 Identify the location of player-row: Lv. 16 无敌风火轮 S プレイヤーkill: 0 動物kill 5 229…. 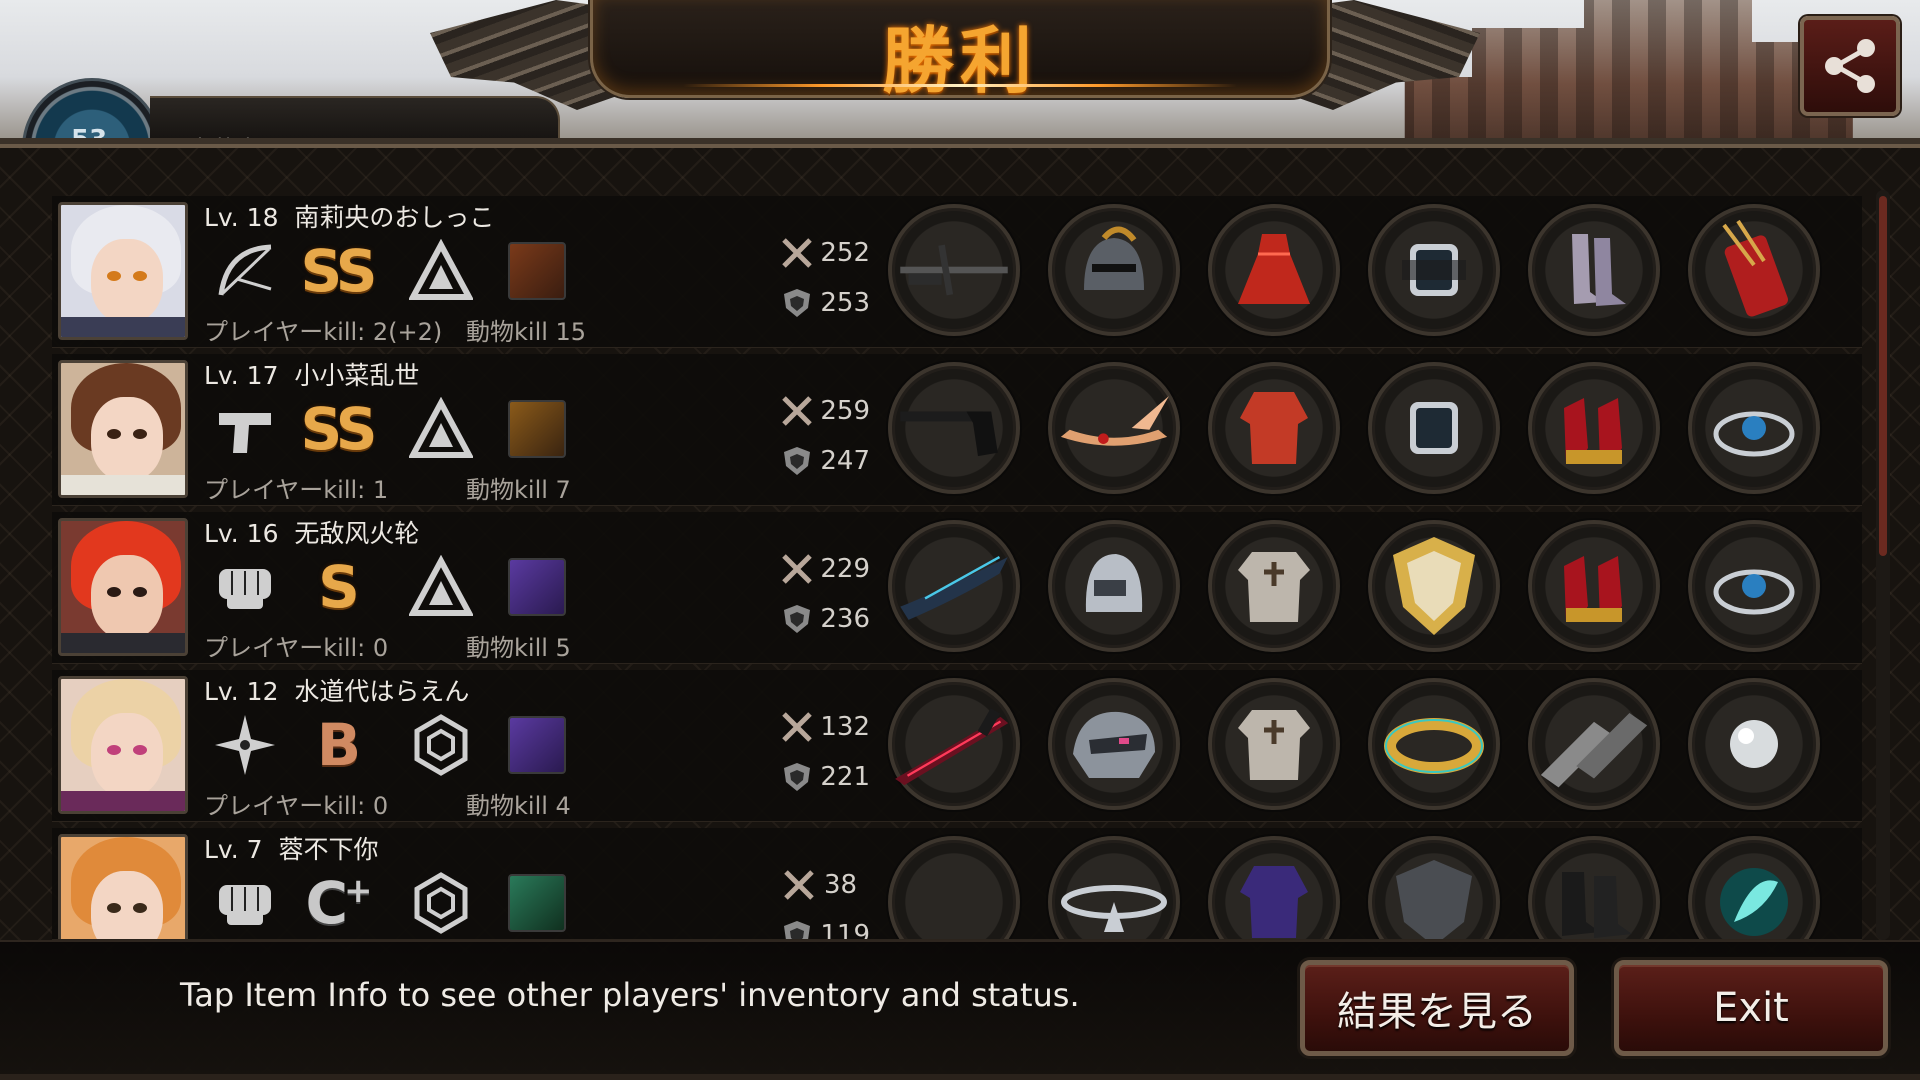
(957, 588).